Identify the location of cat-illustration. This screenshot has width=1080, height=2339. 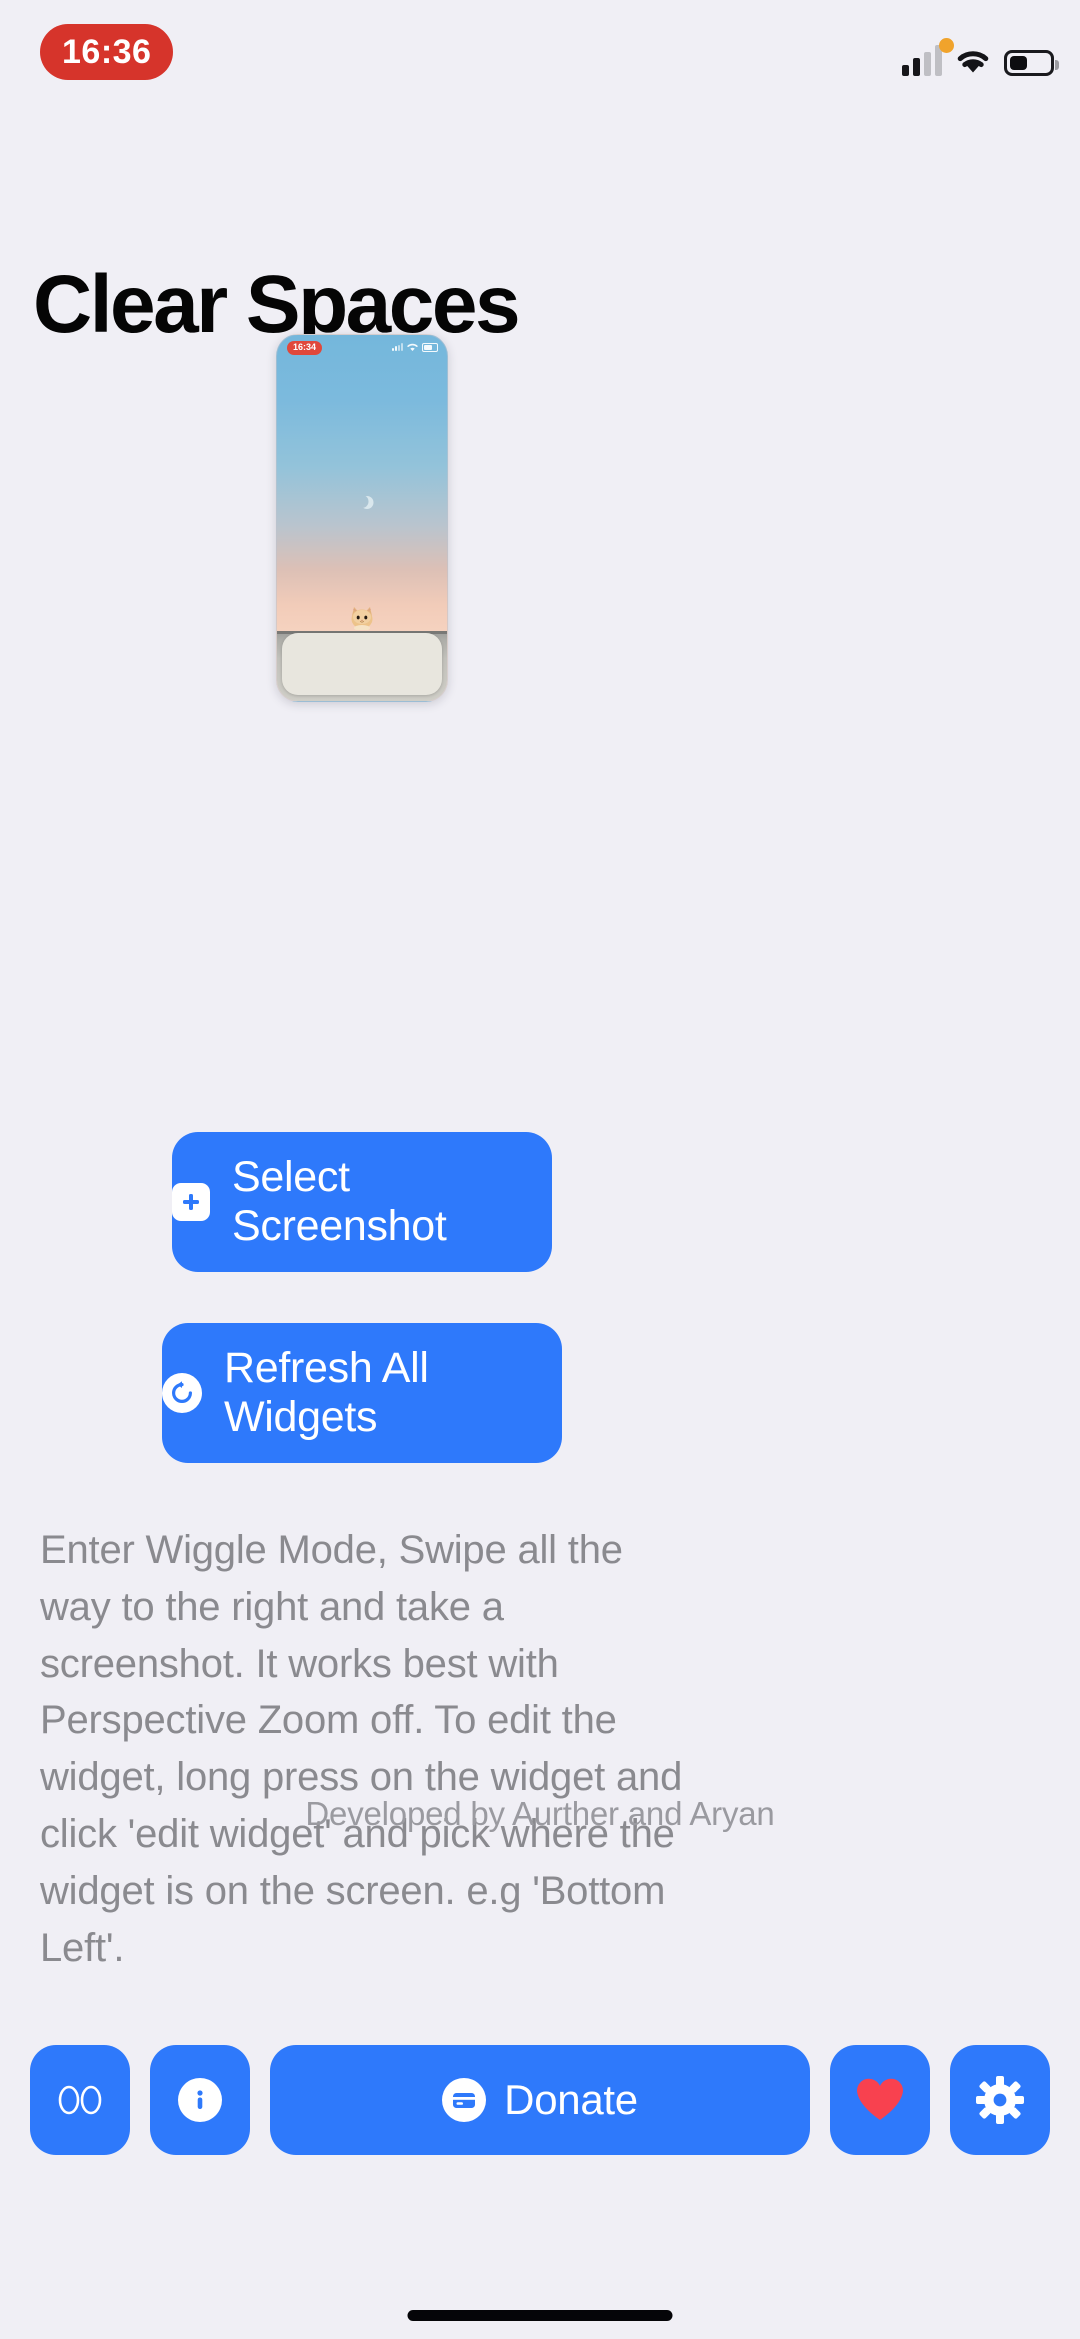
(362, 618).